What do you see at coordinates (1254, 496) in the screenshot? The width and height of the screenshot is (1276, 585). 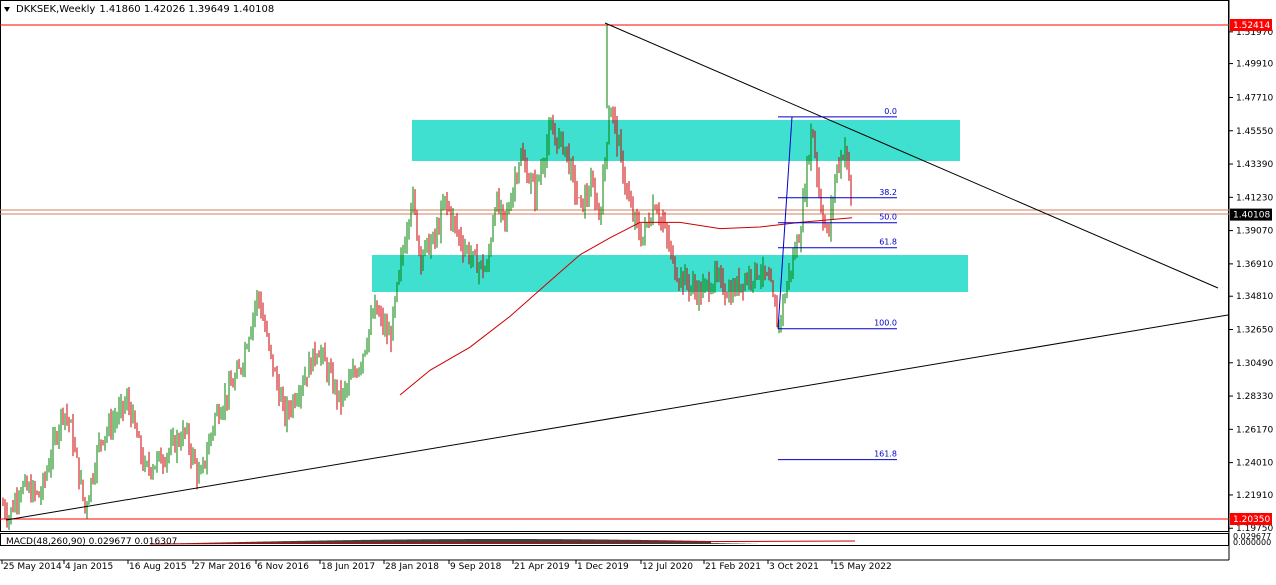 I see `price-label: 1.21910` at bounding box center [1254, 496].